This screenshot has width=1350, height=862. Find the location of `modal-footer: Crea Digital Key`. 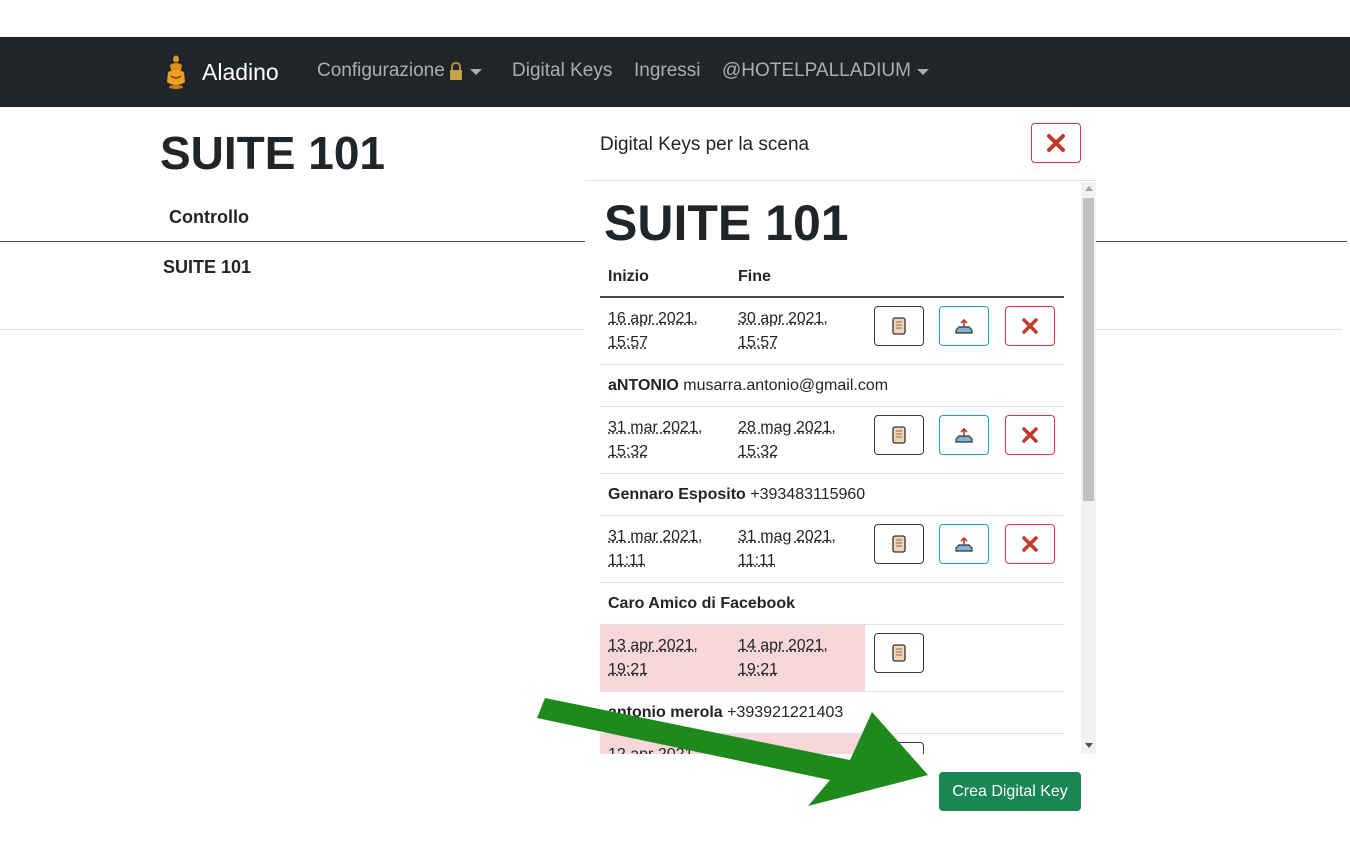

modal-footer: Crea Digital Key is located at coordinates (840, 790).